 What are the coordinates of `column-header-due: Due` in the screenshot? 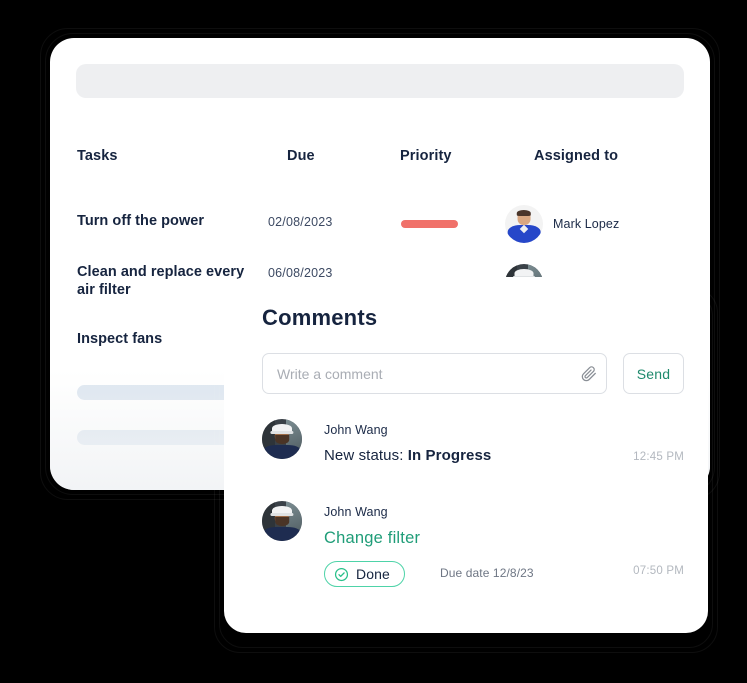 It's located at (301, 156).